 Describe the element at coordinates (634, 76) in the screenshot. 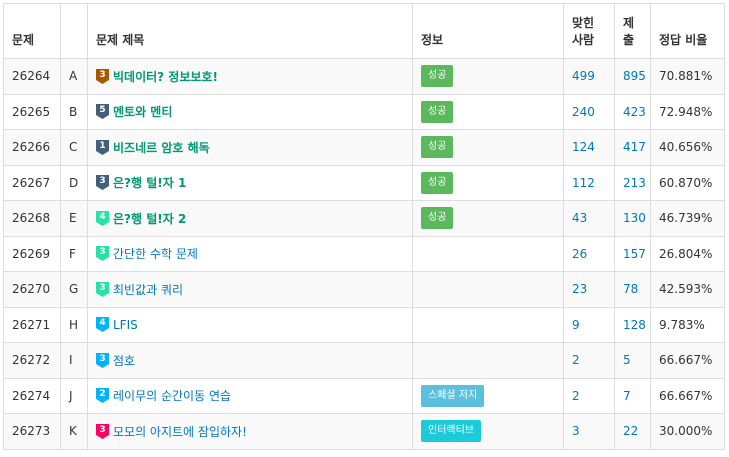

I see `submit-count-link: 895` at that location.